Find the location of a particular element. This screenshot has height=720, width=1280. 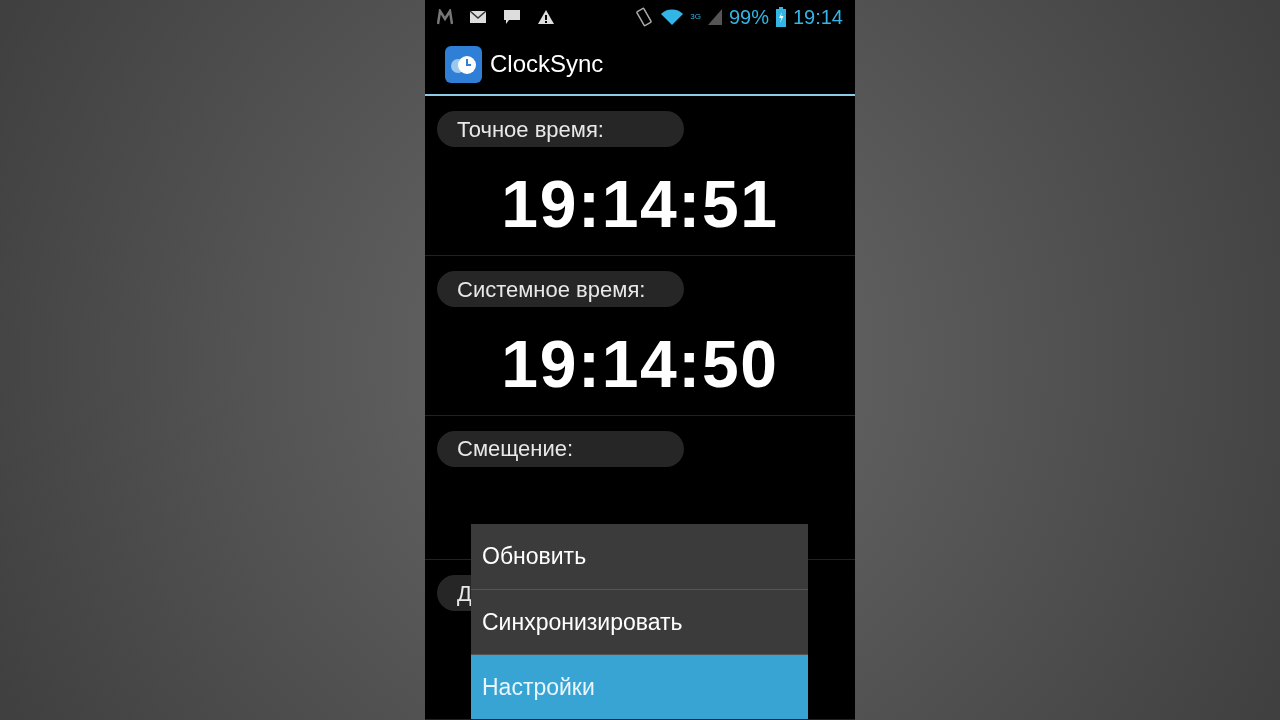

section-label: Смещение: is located at coordinates (560, 448).